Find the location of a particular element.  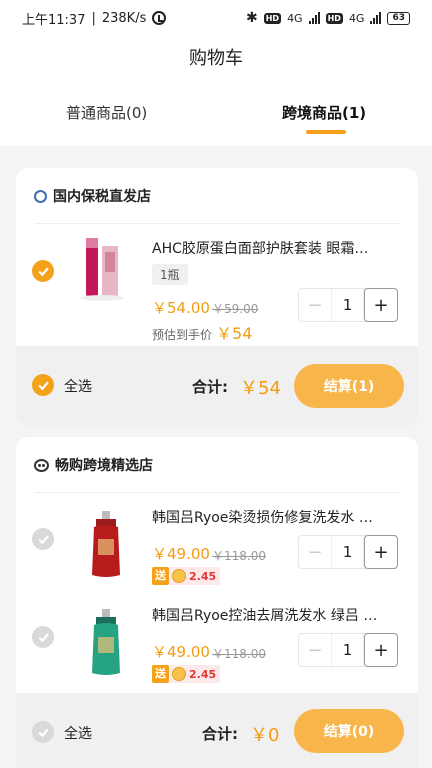

estimate-value: ￥54 is located at coordinates (234, 333).